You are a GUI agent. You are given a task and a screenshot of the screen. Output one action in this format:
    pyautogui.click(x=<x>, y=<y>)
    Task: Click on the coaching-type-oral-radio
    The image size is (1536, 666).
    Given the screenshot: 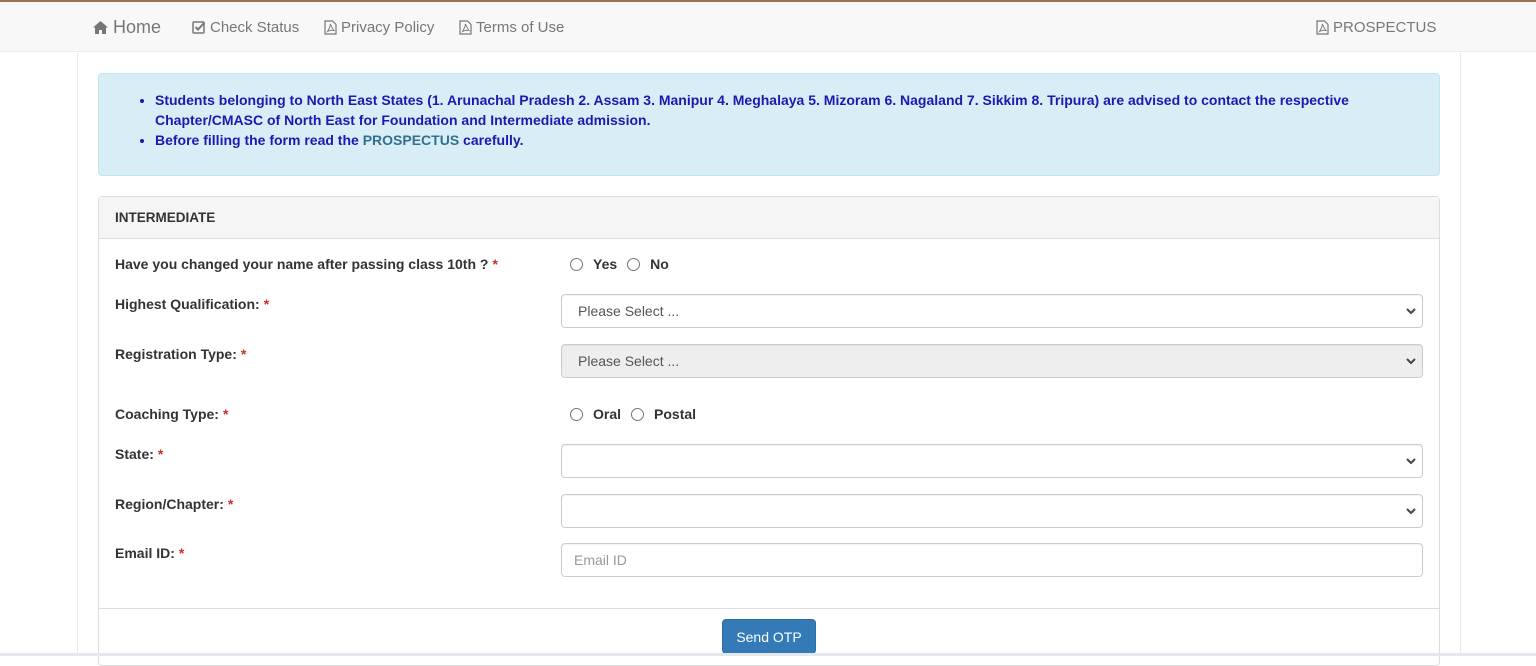 What is the action you would take?
    pyautogui.click(x=576, y=414)
    